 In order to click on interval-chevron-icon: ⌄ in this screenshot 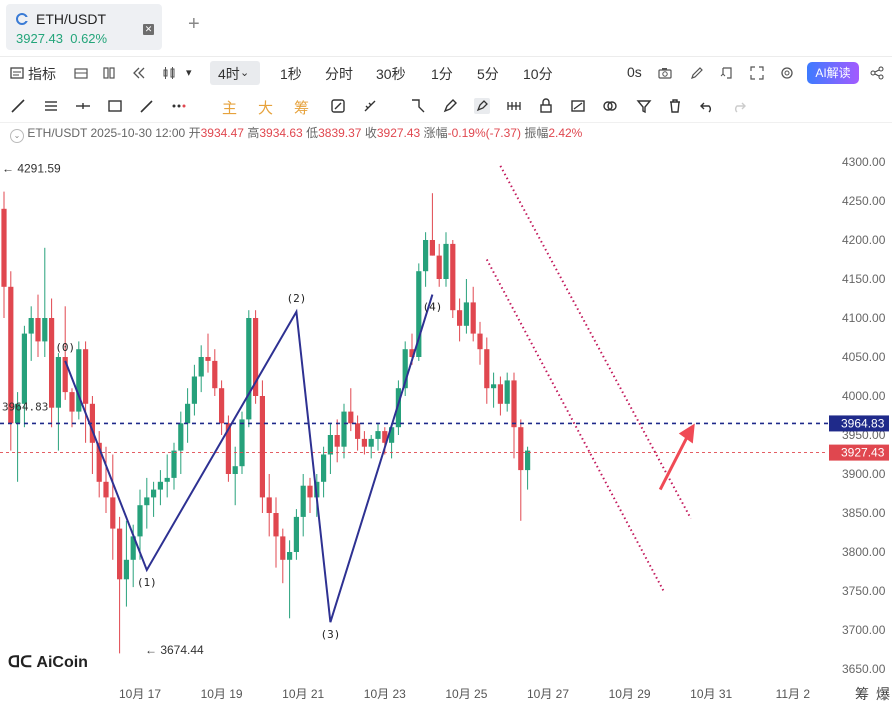, I will do `click(244, 72)`.